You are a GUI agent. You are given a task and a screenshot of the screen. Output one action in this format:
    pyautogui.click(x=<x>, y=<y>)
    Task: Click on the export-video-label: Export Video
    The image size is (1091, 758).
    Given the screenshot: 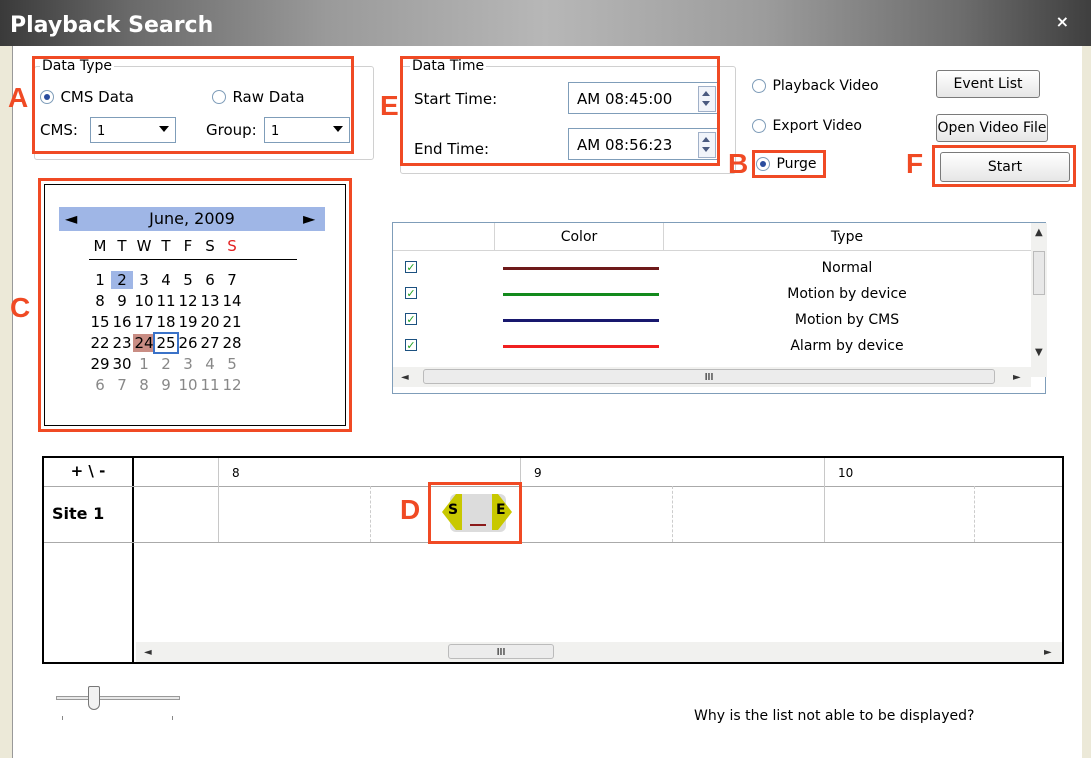 What is the action you would take?
    pyautogui.click(x=817, y=126)
    